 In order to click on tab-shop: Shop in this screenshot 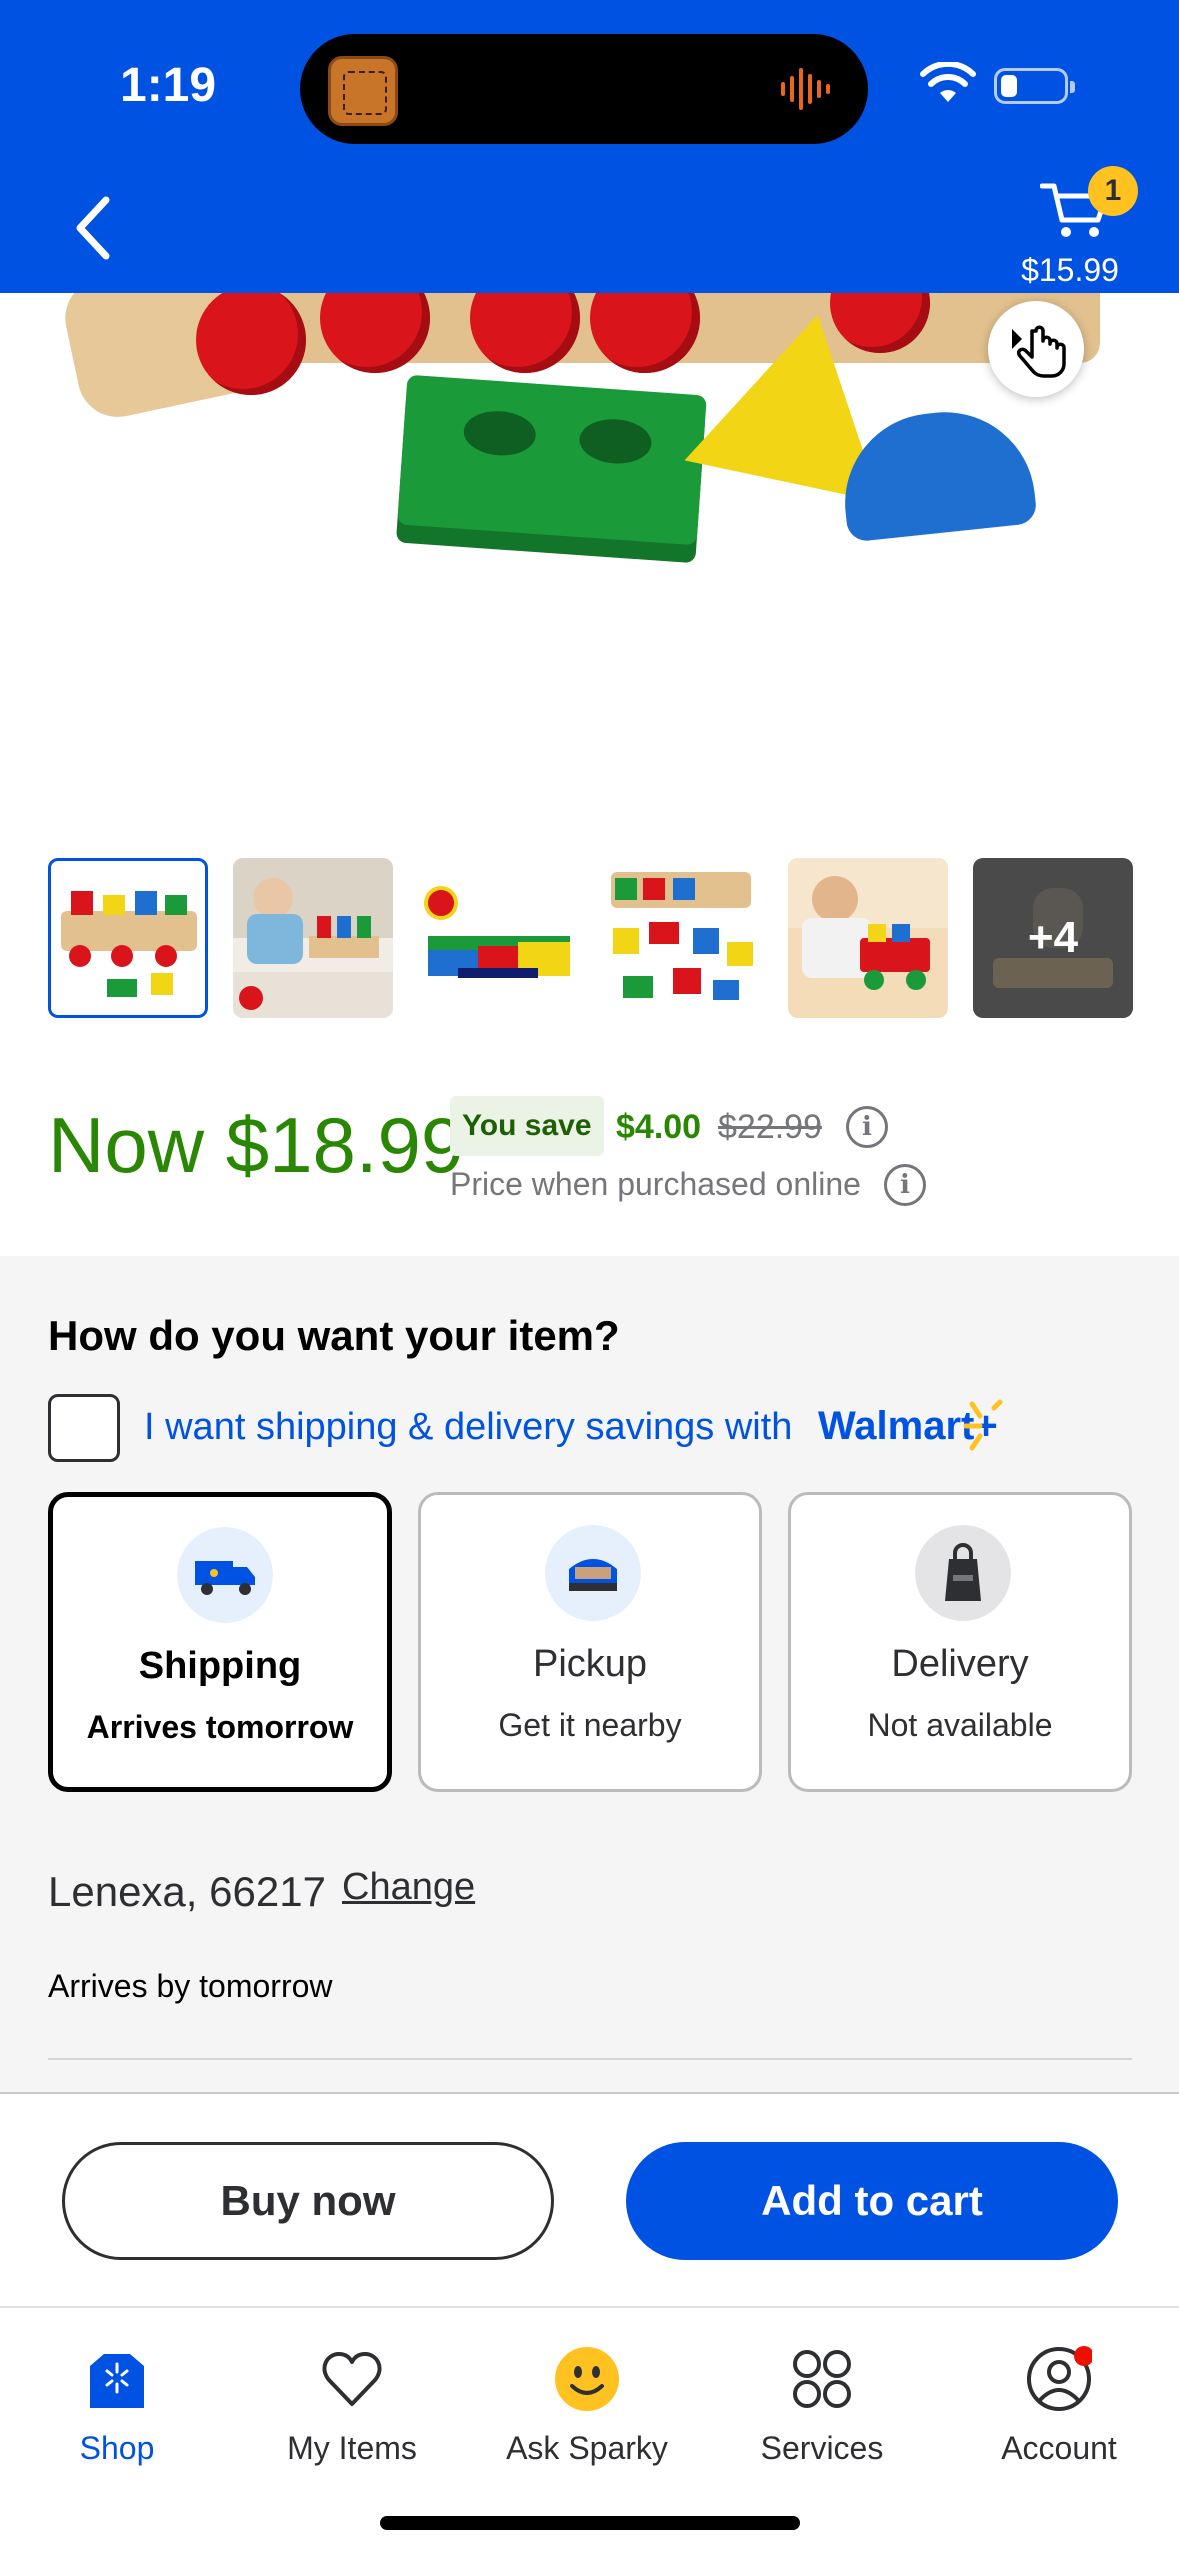, I will do `click(117, 2408)`.